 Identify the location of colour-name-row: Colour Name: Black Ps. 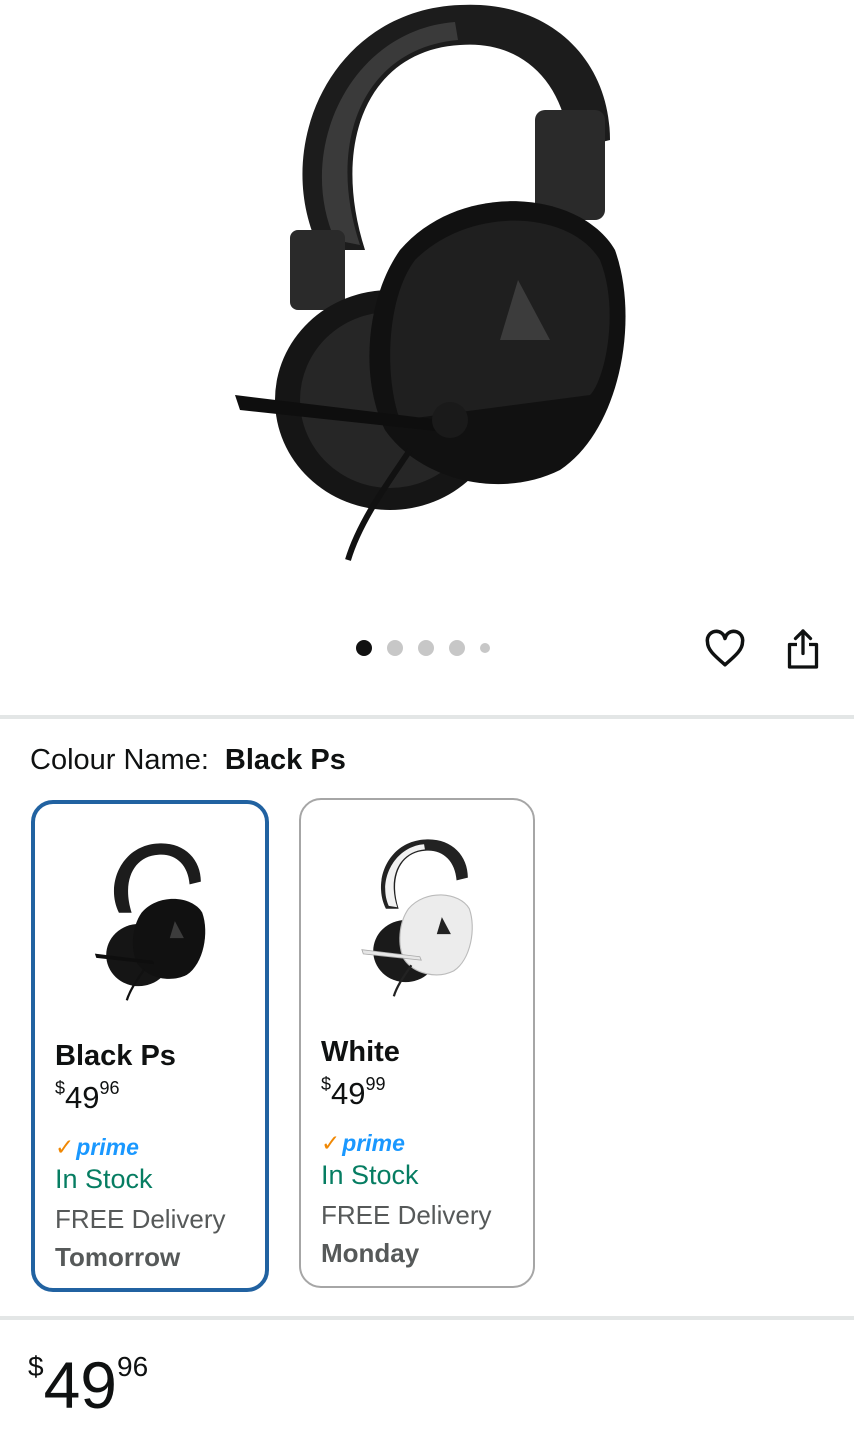
(188, 760).